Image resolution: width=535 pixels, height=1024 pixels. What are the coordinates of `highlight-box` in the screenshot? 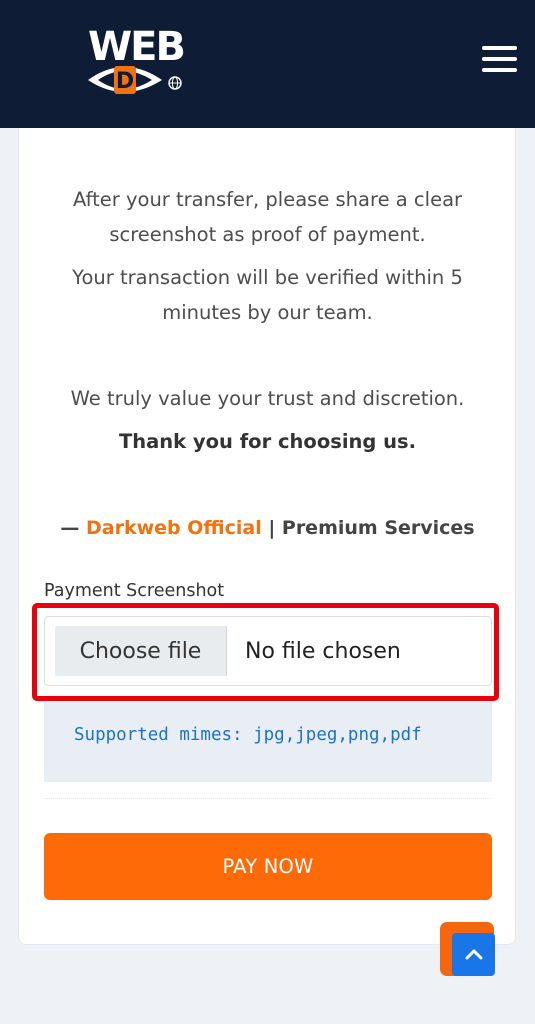 It's located at (265, 652).